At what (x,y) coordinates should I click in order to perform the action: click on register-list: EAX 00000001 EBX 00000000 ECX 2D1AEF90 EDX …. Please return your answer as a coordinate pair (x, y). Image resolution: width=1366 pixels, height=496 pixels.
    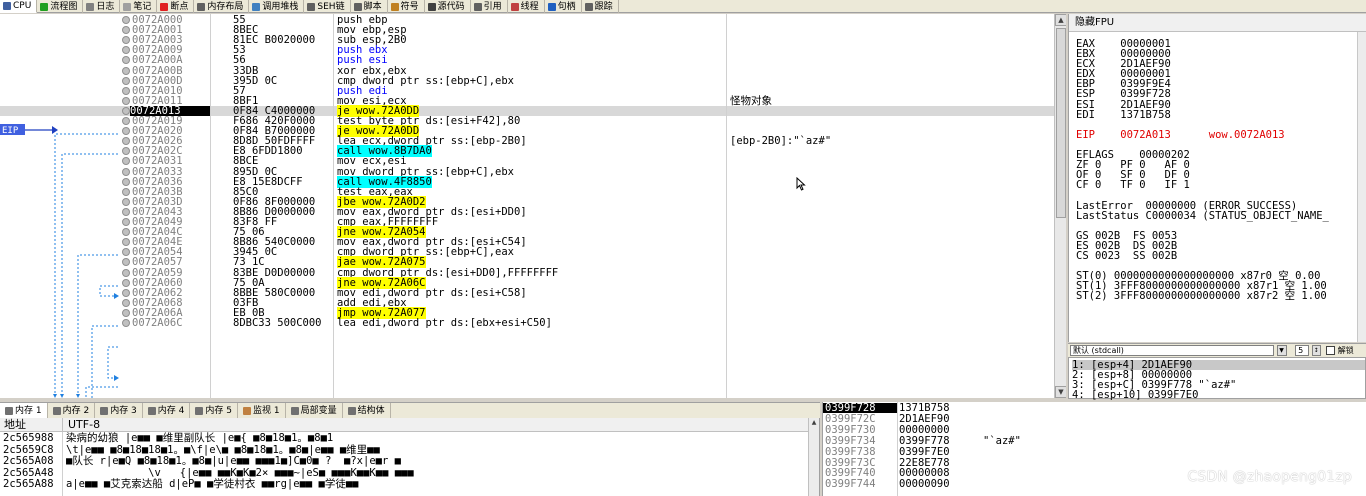
    Looking at the image, I should click on (1202, 170).